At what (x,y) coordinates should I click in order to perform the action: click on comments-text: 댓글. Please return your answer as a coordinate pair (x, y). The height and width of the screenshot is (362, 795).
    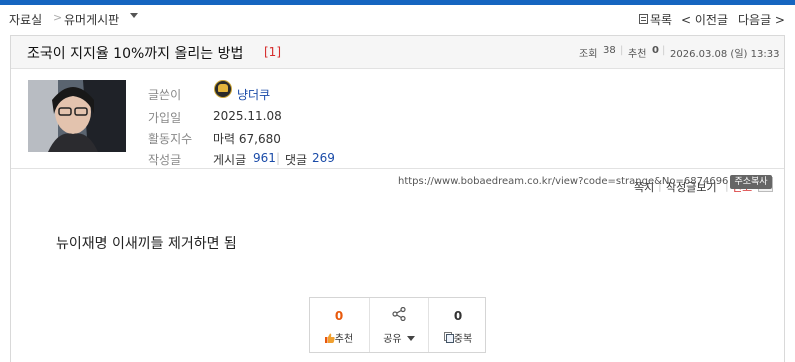
    Looking at the image, I should click on (296, 160).